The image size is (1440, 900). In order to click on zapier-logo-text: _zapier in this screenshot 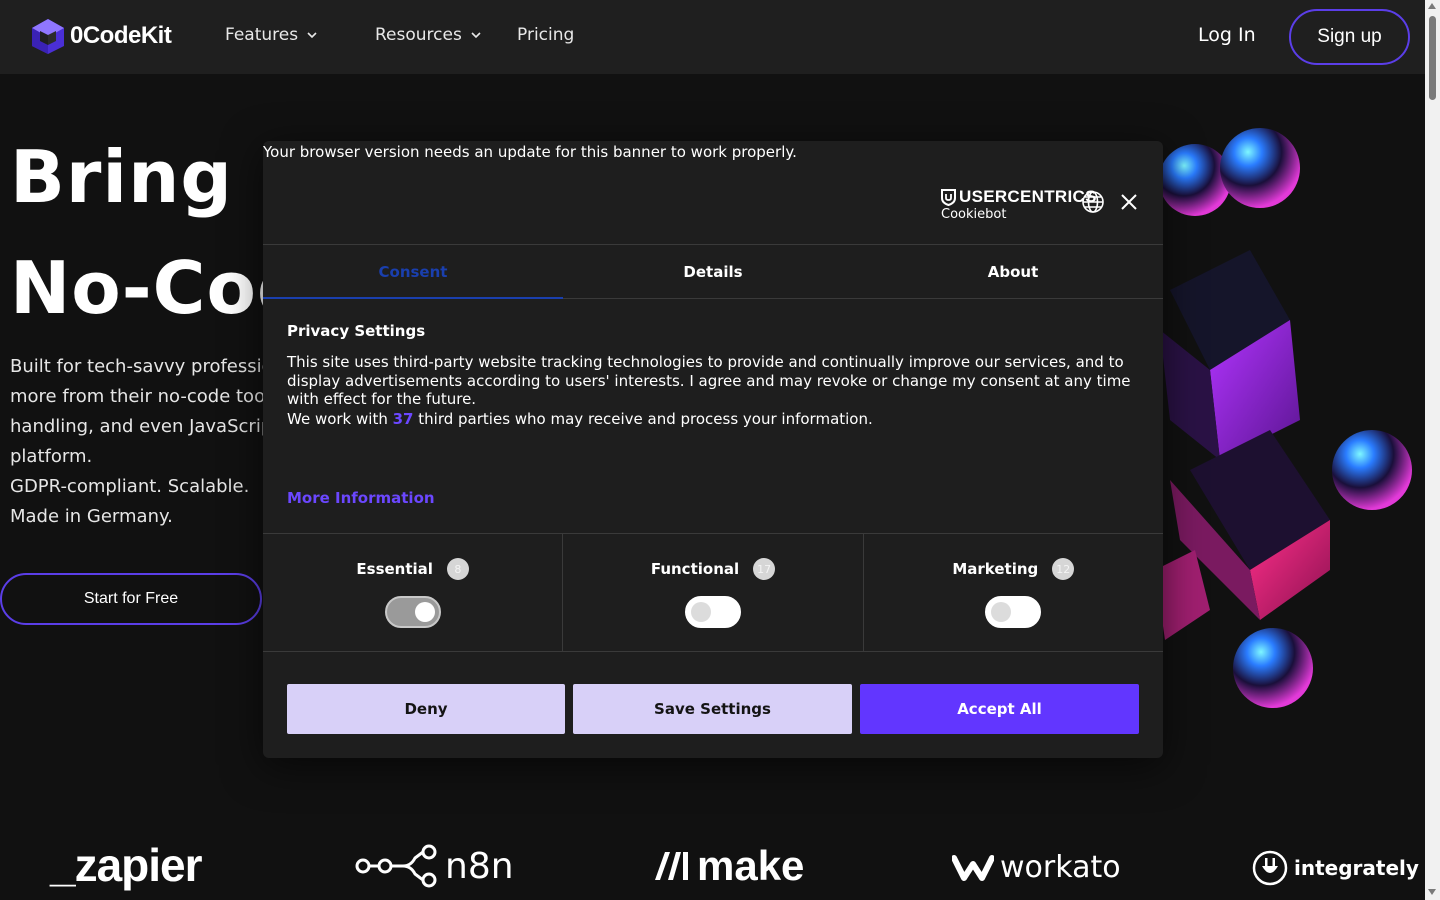, I will do `click(126, 865)`.